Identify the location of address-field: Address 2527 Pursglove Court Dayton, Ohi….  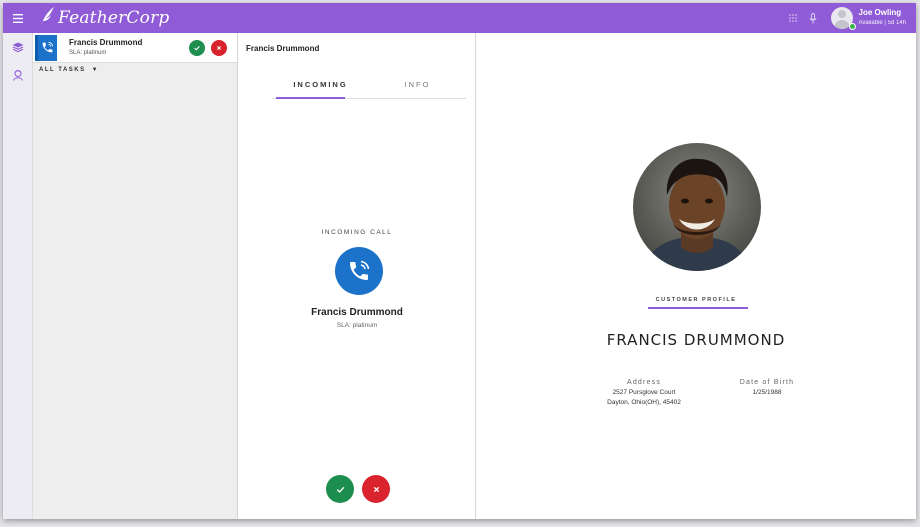
(644, 393).